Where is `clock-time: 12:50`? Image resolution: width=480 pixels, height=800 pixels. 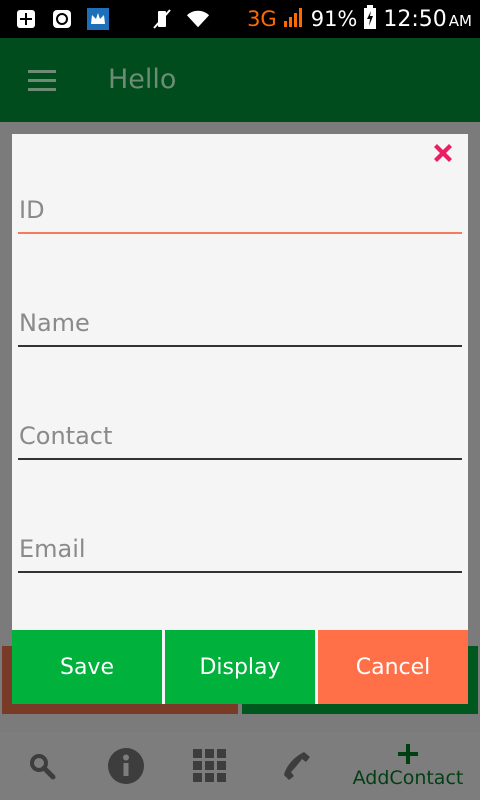
clock-time: 12:50 is located at coordinates (415, 19).